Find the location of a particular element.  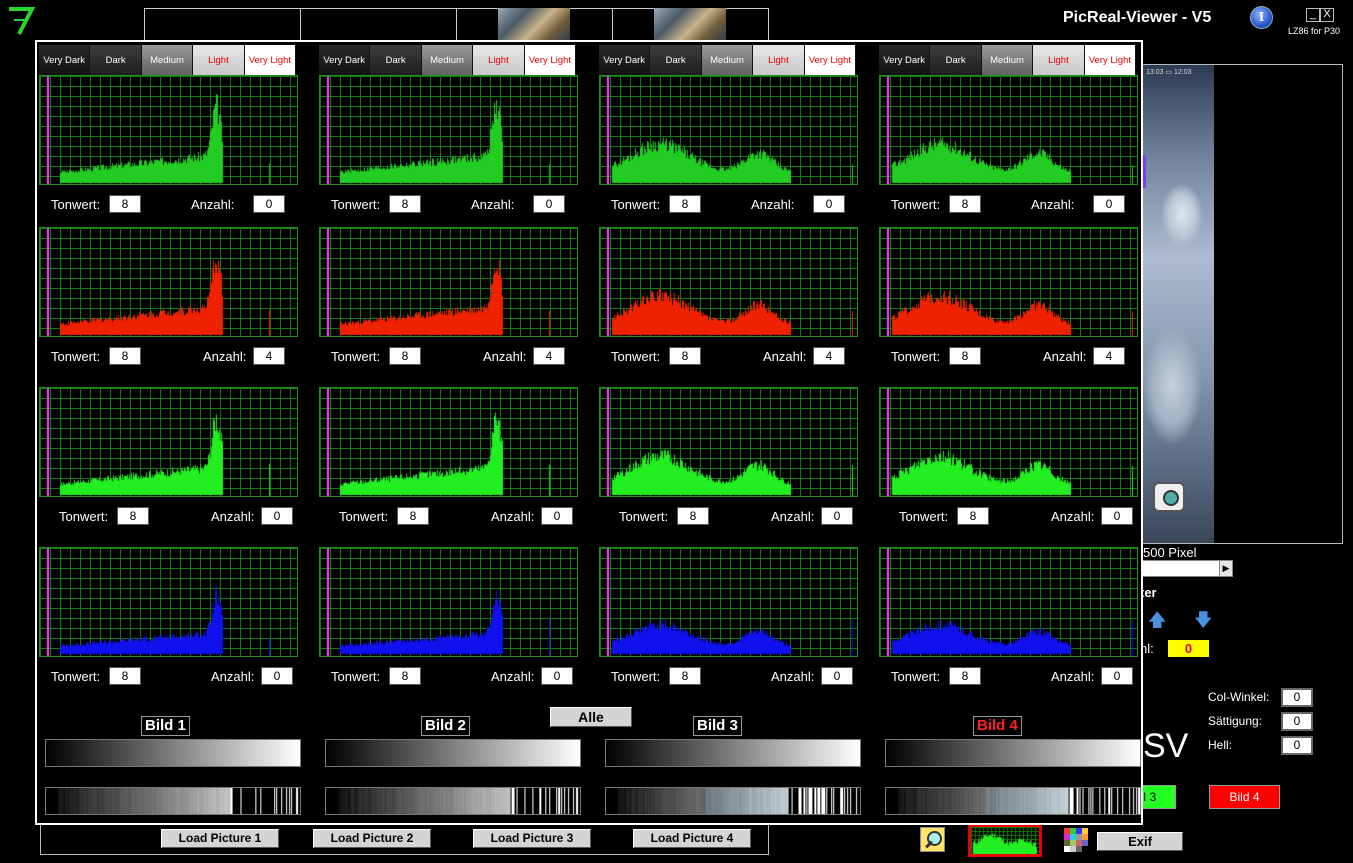

exif-button: Exif is located at coordinates (1140, 841).